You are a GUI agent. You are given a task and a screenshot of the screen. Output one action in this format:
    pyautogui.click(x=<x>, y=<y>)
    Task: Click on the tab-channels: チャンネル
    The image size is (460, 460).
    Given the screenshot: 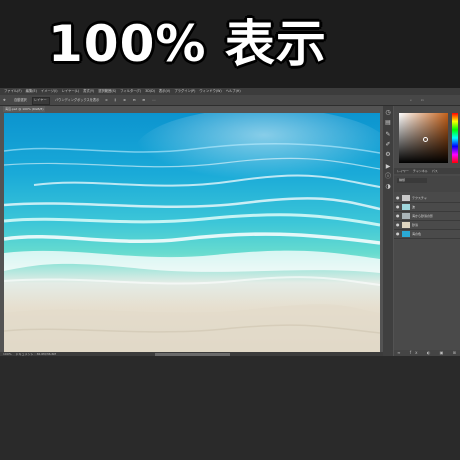 What is the action you would take?
    pyautogui.click(x=420, y=171)
    